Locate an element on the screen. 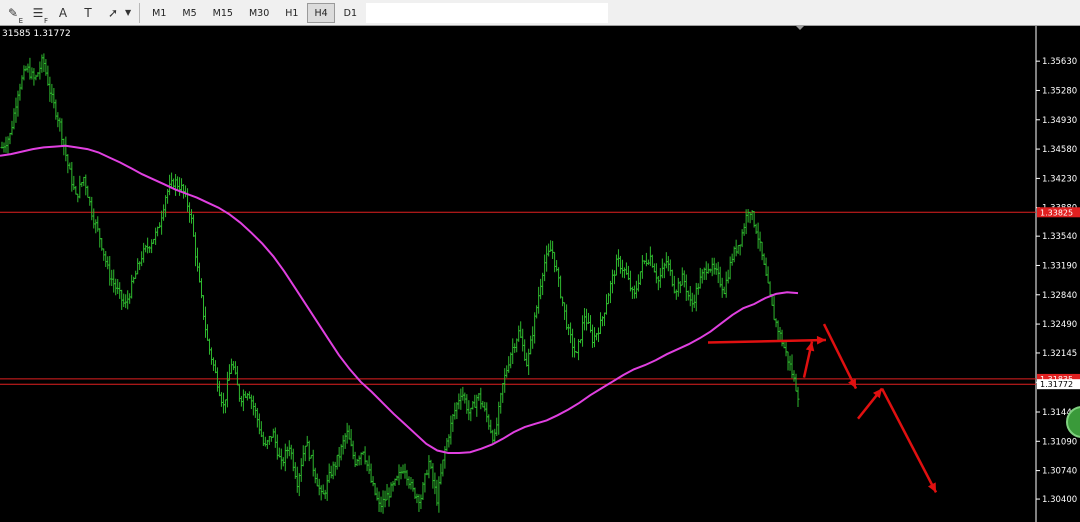 The height and width of the screenshot is (522, 1080). y-tick-label: 1.34930 is located at coordinates (1059, 121).